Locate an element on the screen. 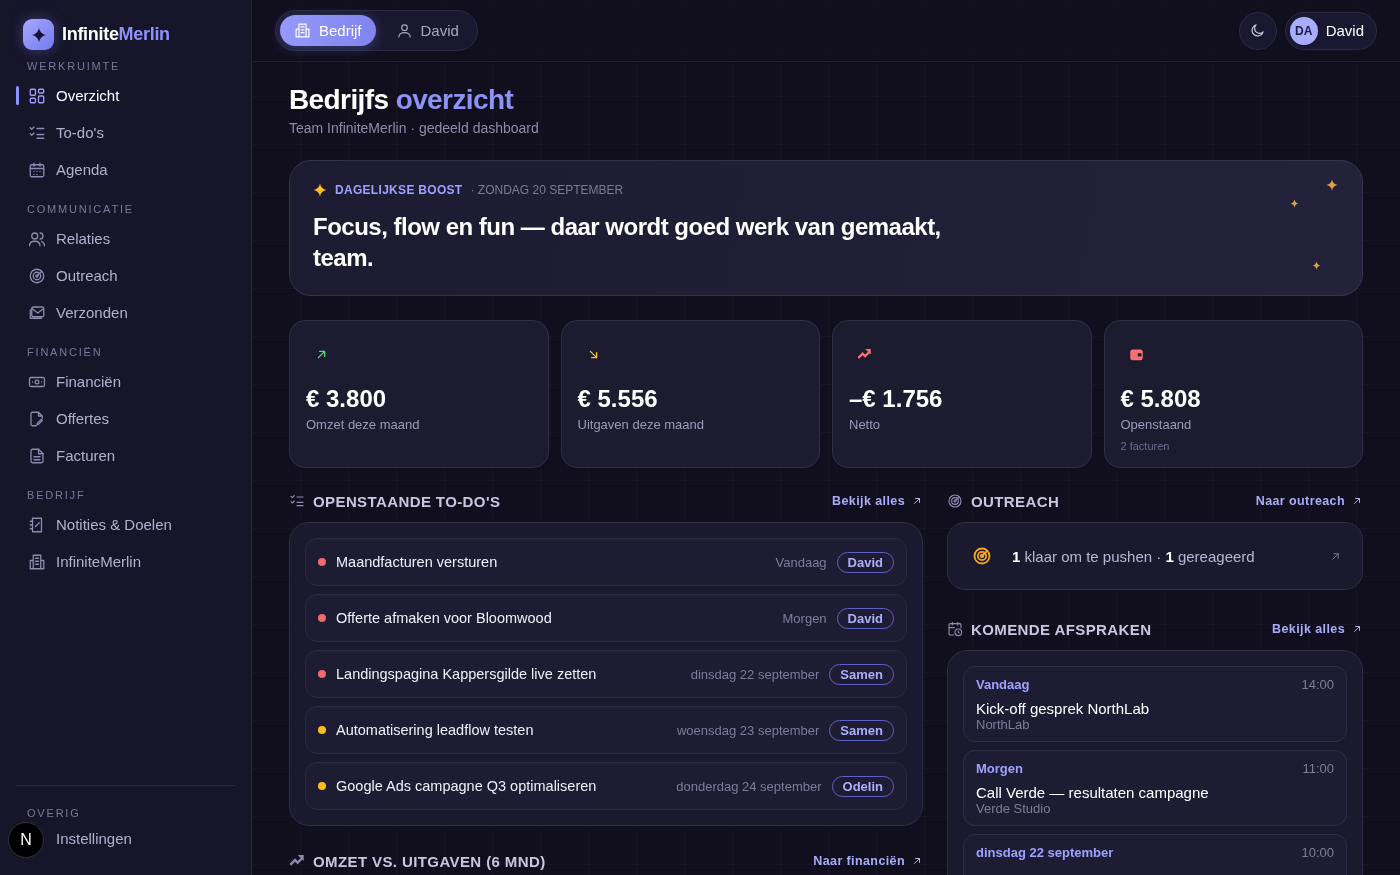  person-icon is located at coordinates (404, 30).